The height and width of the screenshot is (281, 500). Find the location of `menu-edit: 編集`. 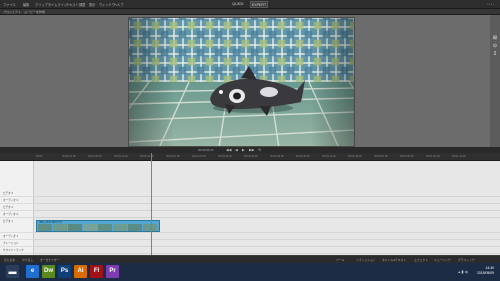

menu-edit: 編集 is located at coordinates (26, 4).